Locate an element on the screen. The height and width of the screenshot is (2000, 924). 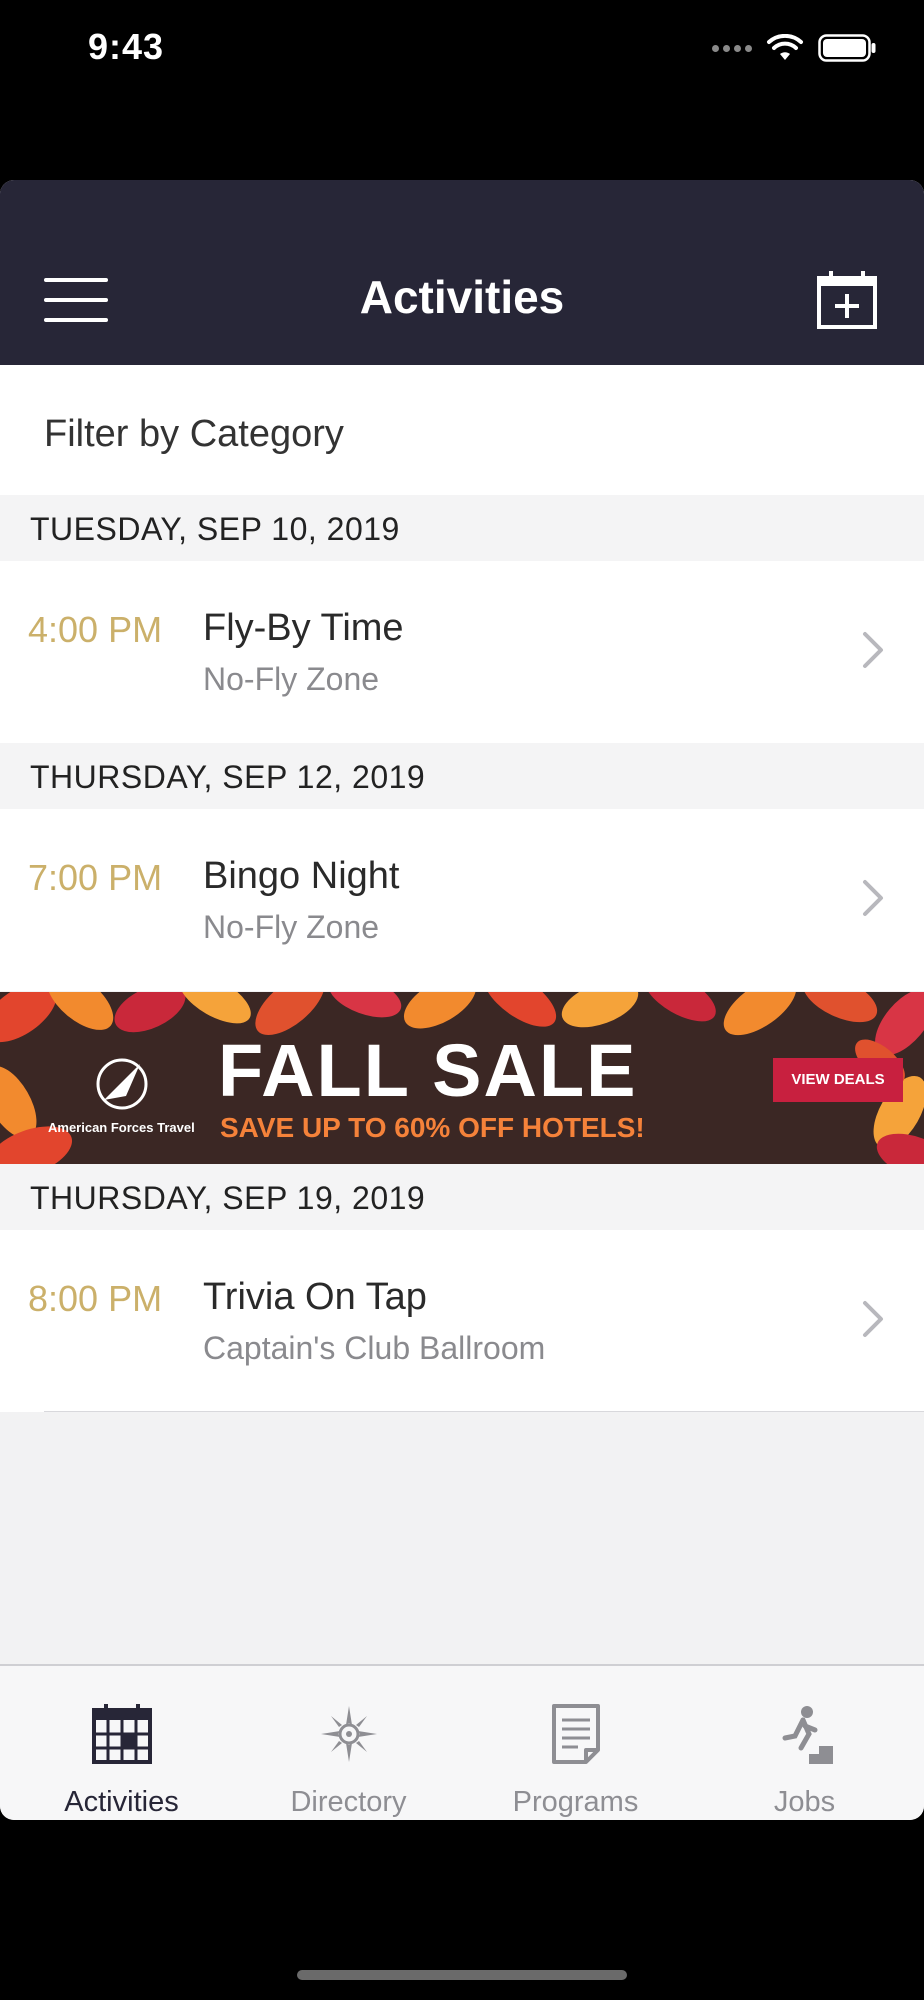
document-icon is located at coordinates (575, 1734).